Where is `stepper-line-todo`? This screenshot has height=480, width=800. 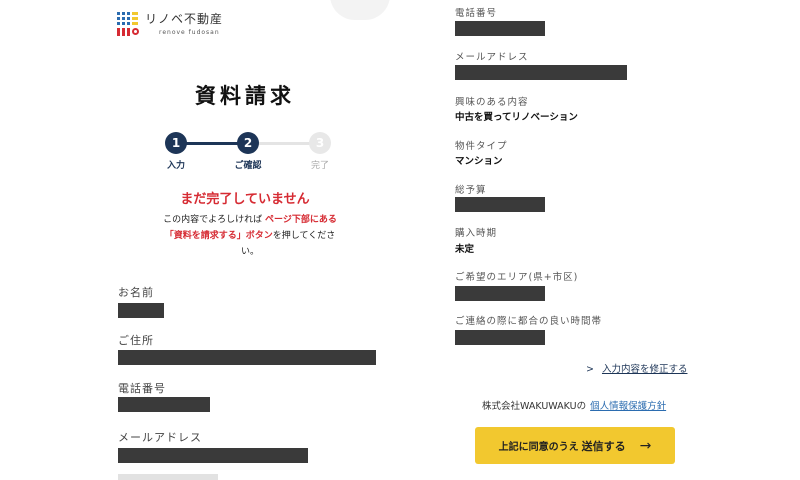
stepper-line-todo is located at coordinates (282, 143).